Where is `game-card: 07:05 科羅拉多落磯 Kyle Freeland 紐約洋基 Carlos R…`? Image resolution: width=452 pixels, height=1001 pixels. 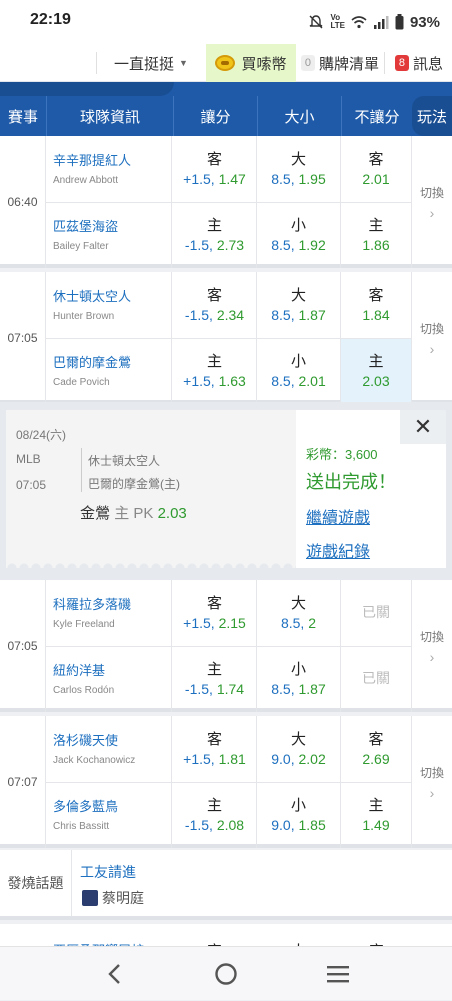 game-card: 07:05 科羅拉多落磯 Kyle Freeland 紐約洋基 Carlos R… is located at coordinates (226, 646).